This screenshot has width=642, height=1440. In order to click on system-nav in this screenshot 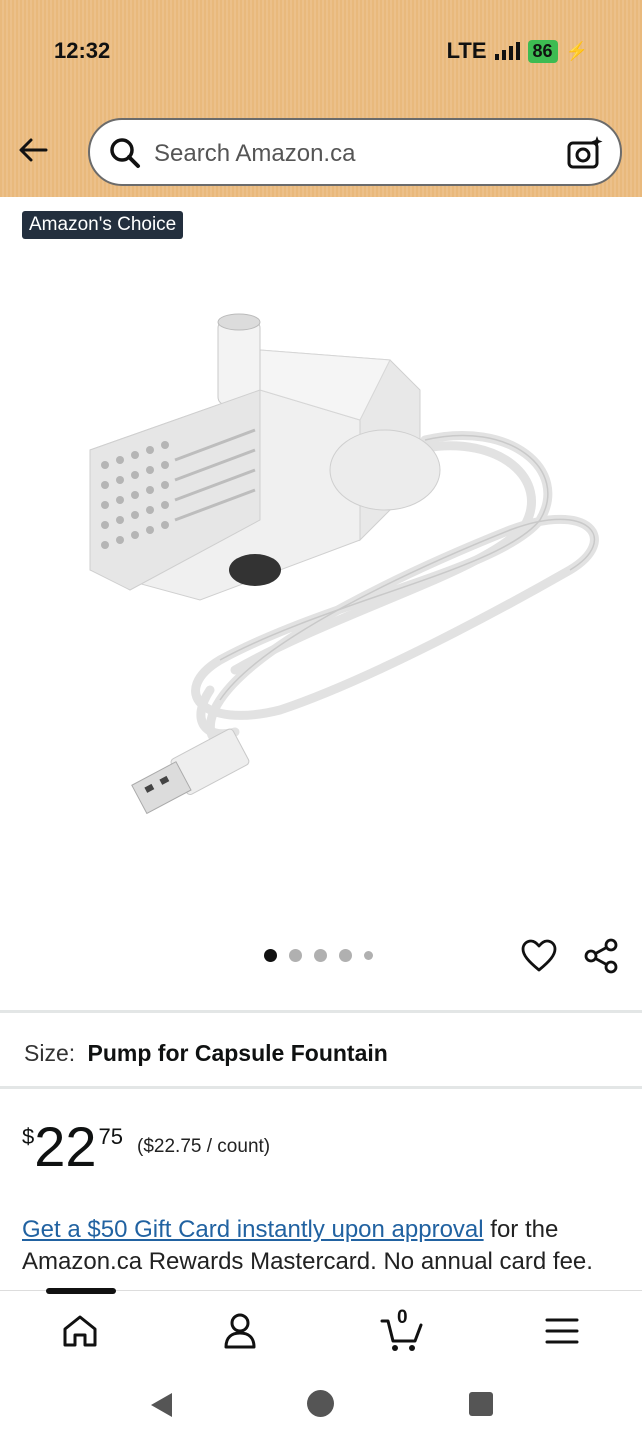, I will do `click(321, 1405)`.